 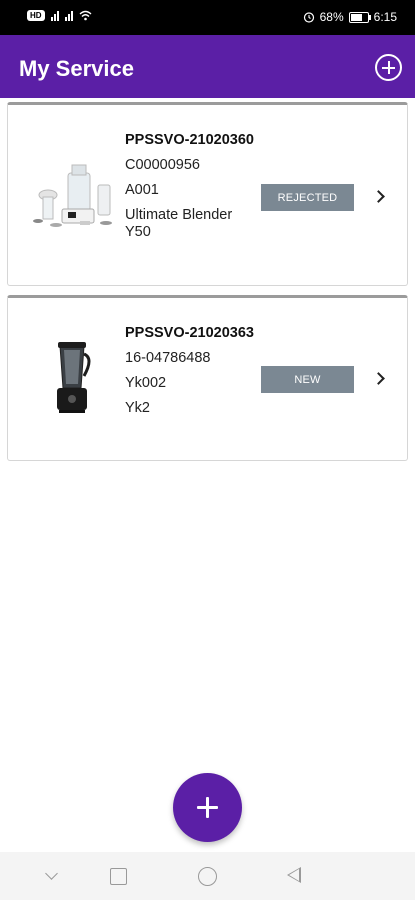 I want to click on add-service-button, so click(x=207, y=807).